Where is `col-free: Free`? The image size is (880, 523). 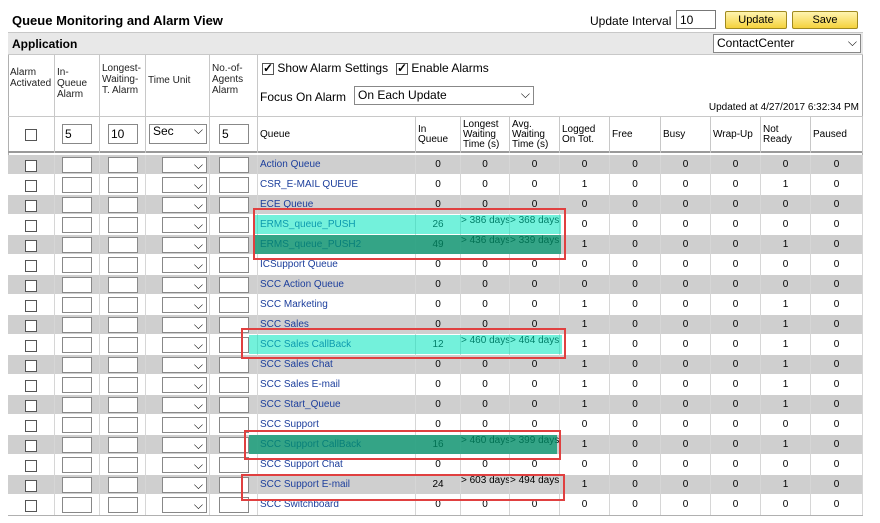
col-free: Free is located at coordinates (635, 135).